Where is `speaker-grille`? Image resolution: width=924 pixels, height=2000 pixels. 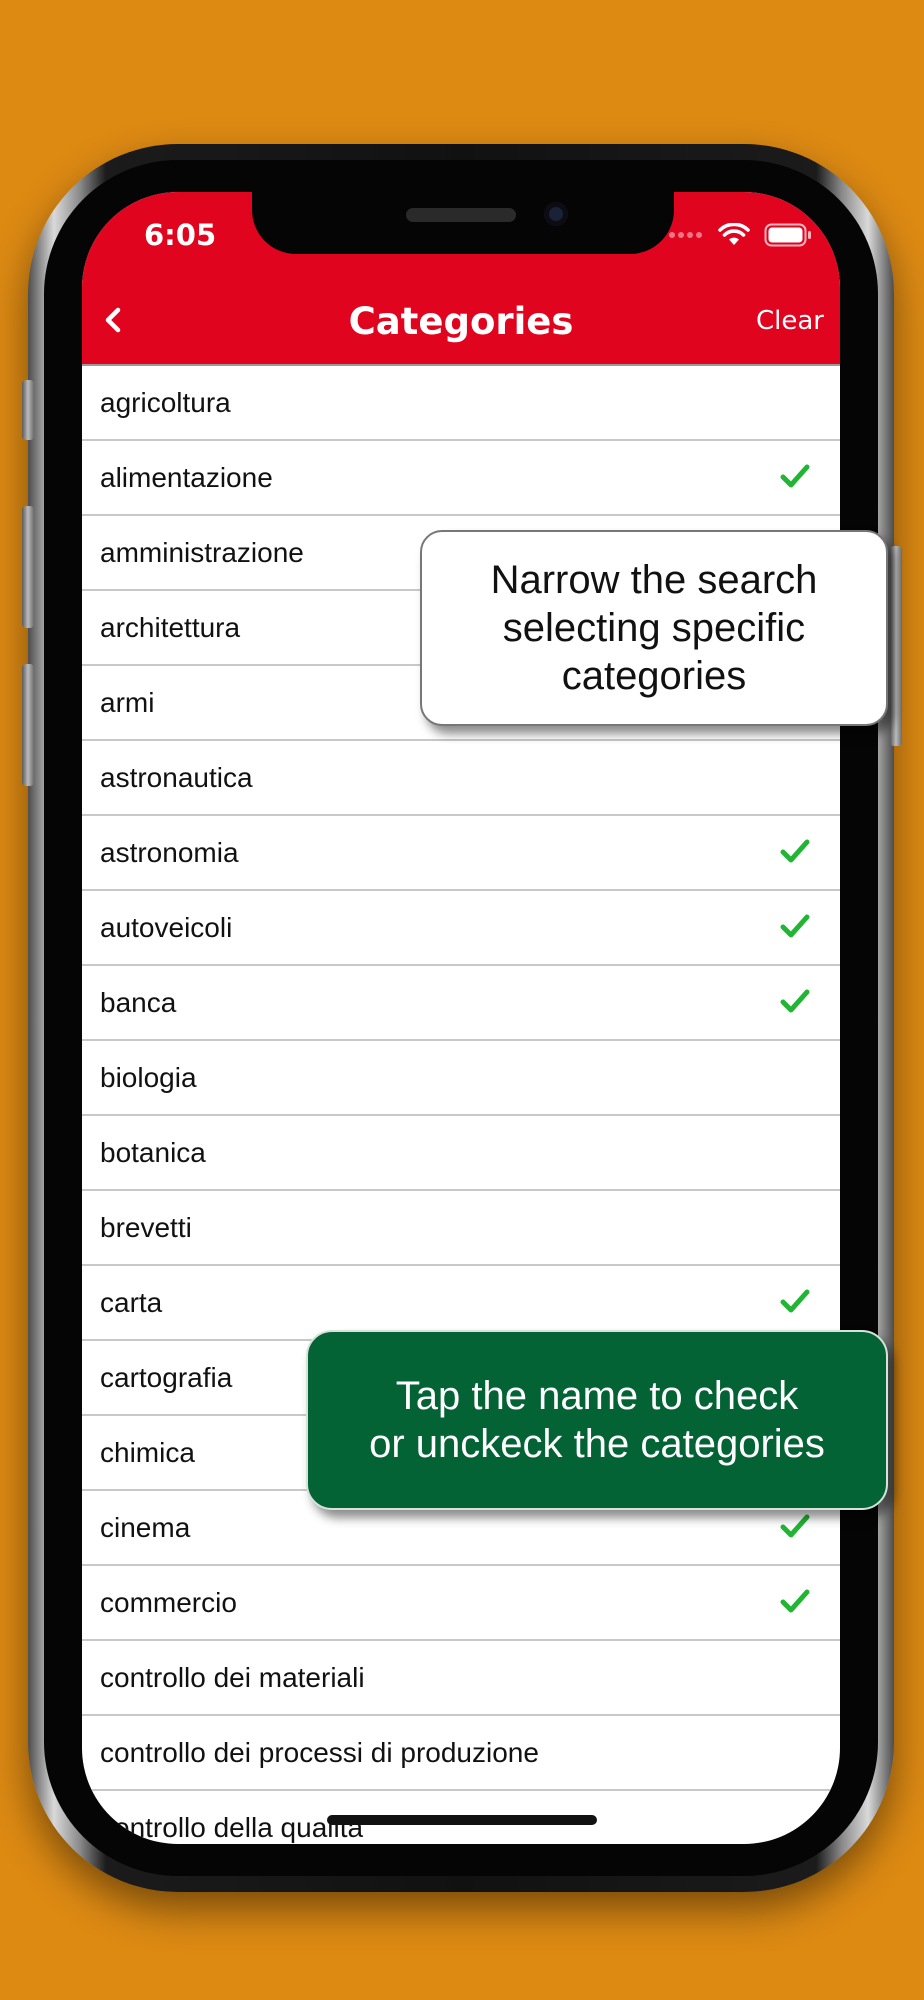 speaker-grille is located at coordinates (461, 215).